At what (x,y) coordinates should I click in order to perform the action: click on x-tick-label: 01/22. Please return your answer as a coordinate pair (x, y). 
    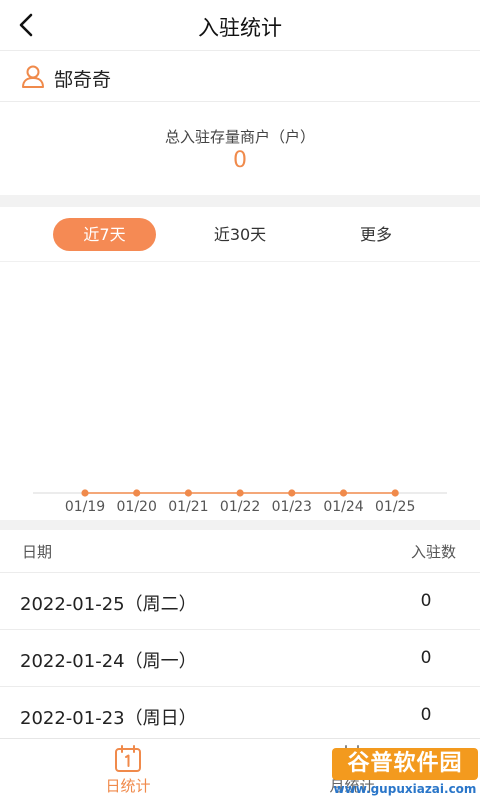
    Looking at the image, I should click on (240, 507).